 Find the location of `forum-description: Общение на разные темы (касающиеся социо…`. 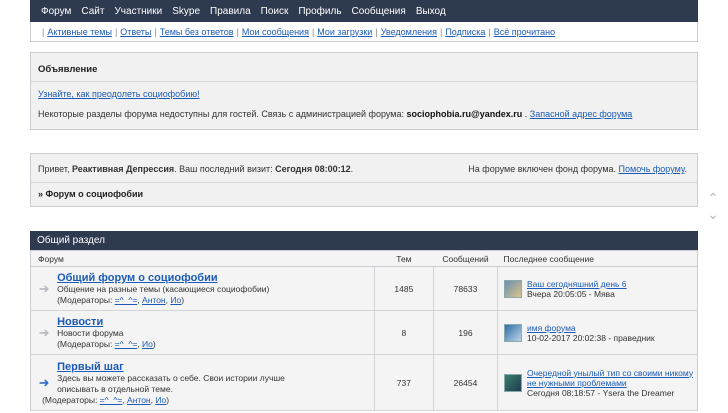

forum-description: Общение на разные темы (касающиеся социо… is located at coordinates (163, 289).